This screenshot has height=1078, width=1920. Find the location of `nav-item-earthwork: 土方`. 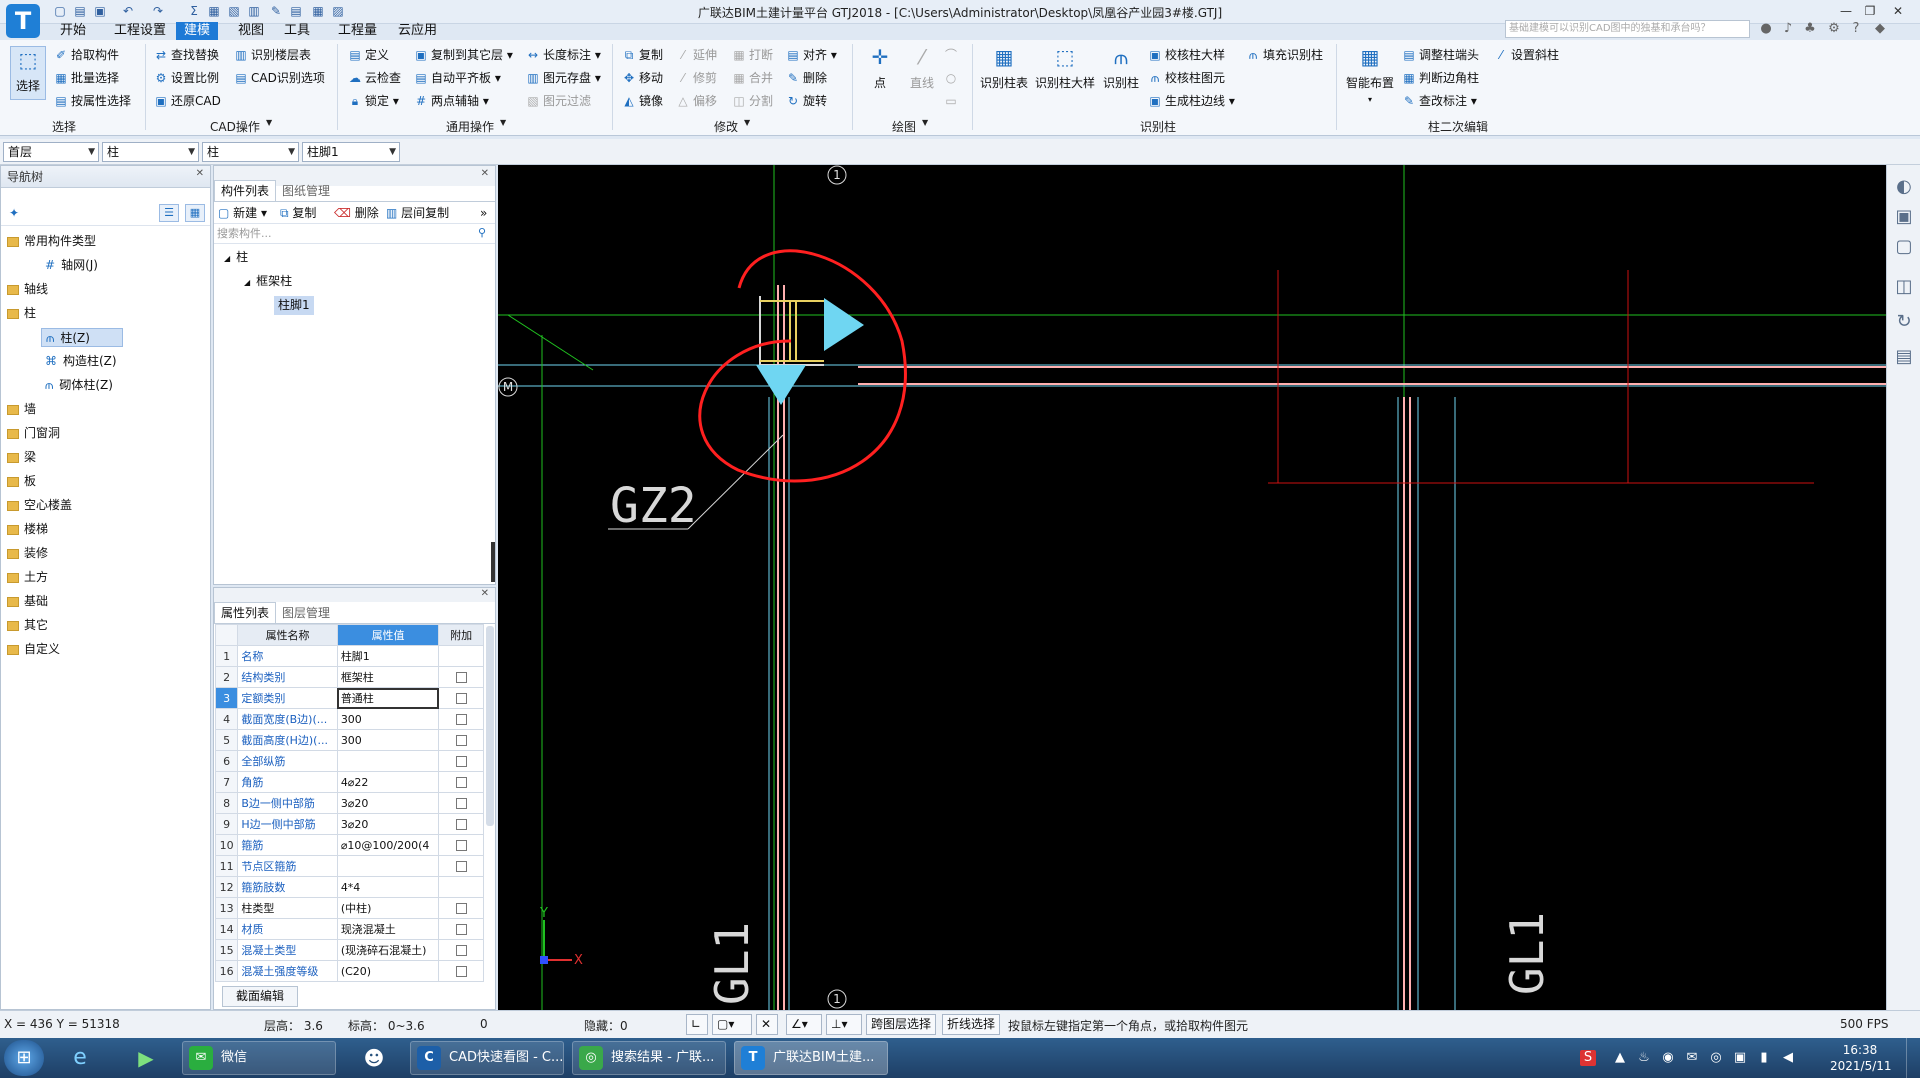

nav-item-earthwork: 土方 is located at coordinates (27, 577).